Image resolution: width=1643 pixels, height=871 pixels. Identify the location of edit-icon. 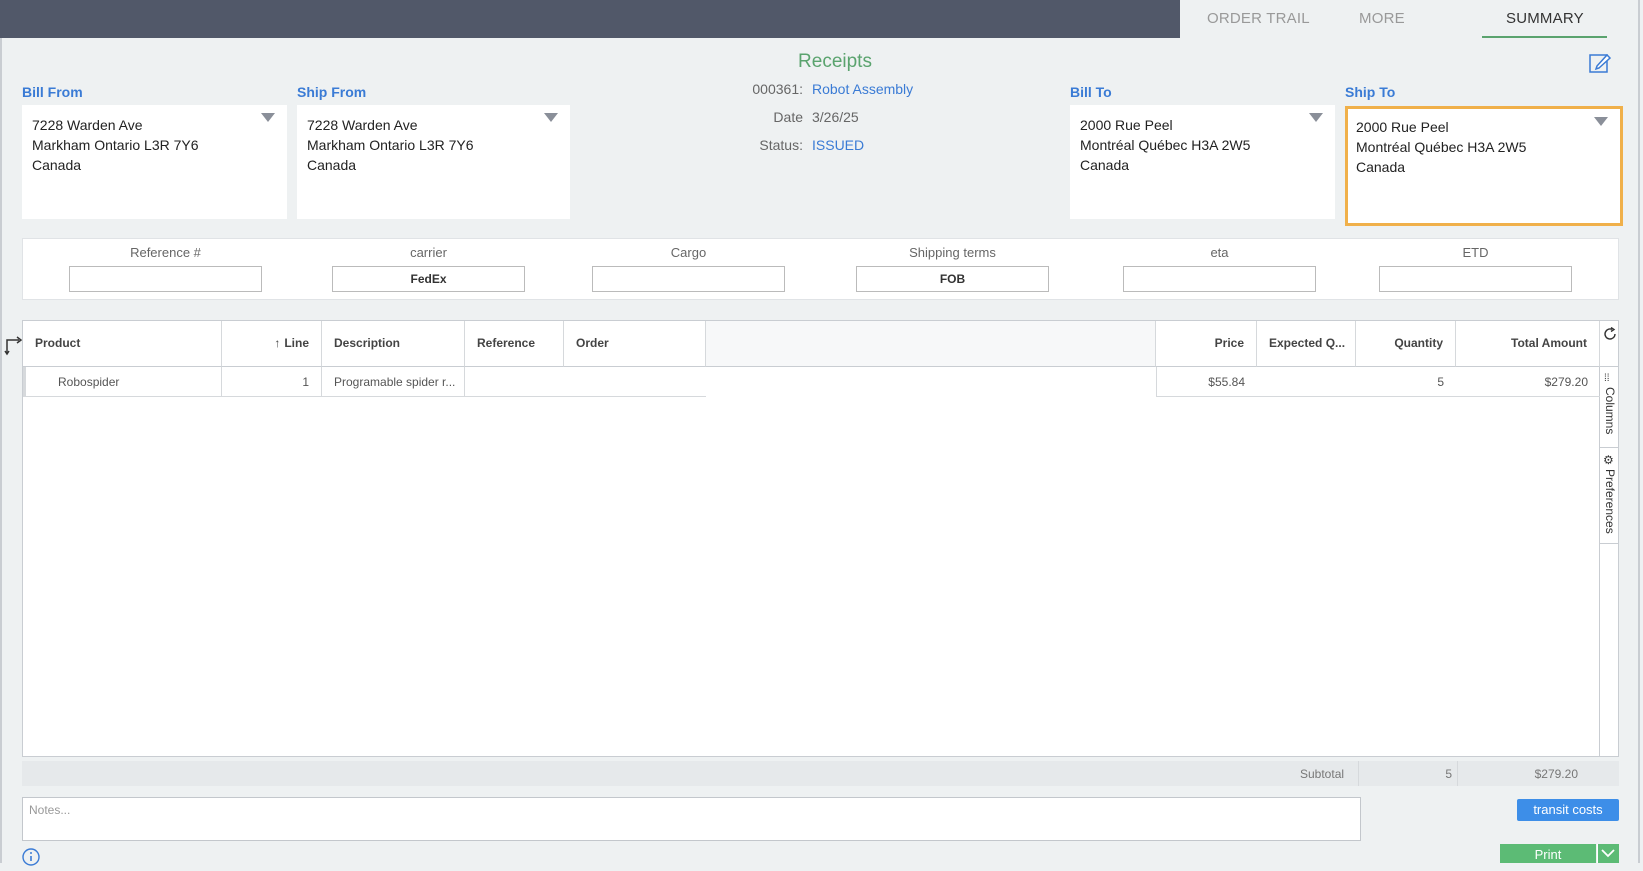
(1600, 63).